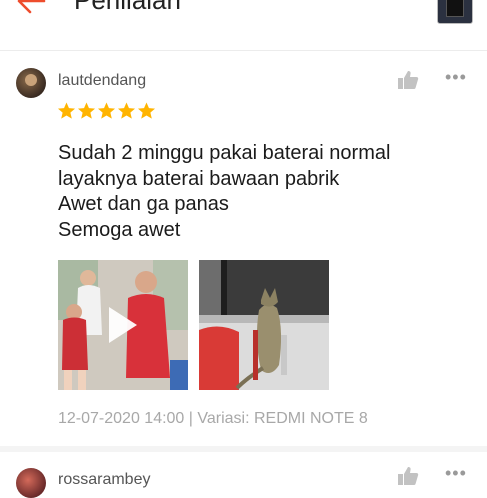  Describe the element at coordinates (104, 480) in the screenshot. I see `reviewer-name: rossarambey` at that location.